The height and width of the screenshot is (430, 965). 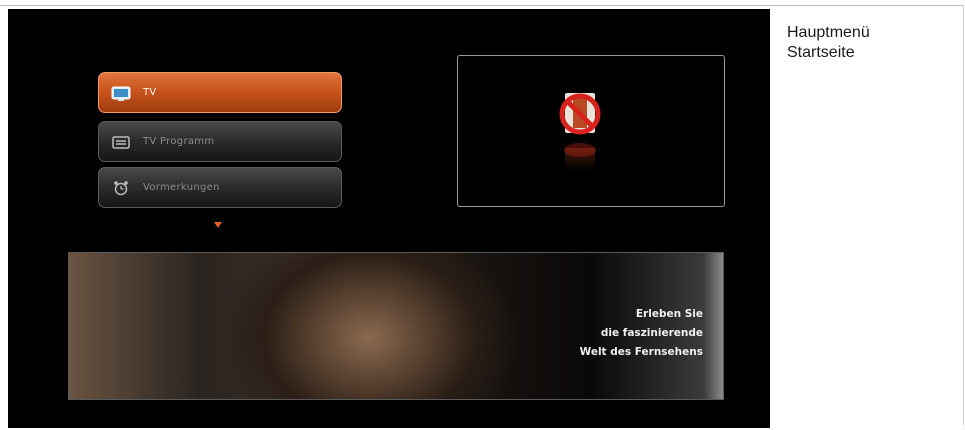 What do you see at coordinates (669, 314) in the screenshot?
I see `banner-line: Erleben Sie` at bounding box center [669, 314].